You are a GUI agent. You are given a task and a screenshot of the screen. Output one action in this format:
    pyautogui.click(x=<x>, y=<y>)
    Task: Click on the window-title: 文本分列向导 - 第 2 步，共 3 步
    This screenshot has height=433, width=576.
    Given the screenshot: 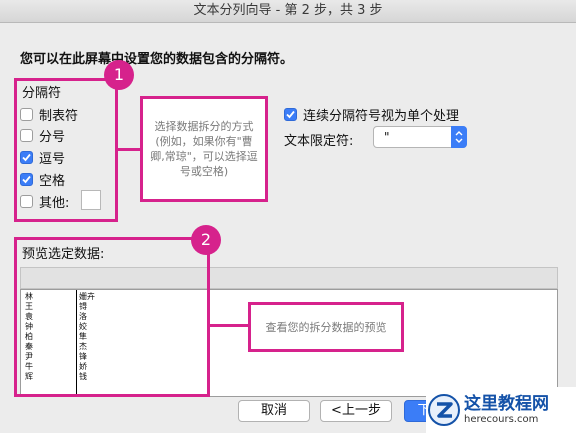 What is the action you would take?
    pyautogui.click(x=288, y=11)
    